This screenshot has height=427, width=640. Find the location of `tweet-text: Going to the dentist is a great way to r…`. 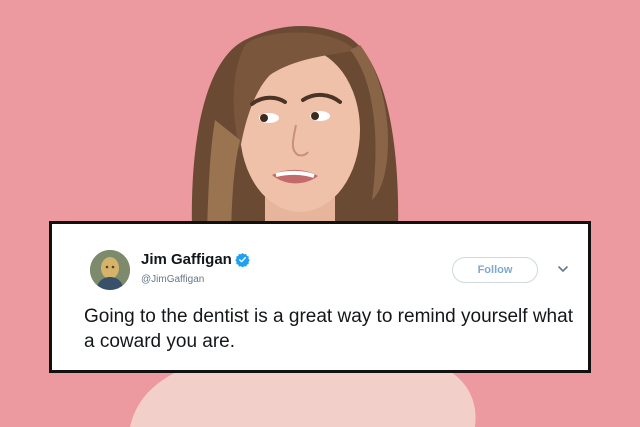

tweet-text: Going to the dentist is a great way to r… is located at coordinates (328, 329).